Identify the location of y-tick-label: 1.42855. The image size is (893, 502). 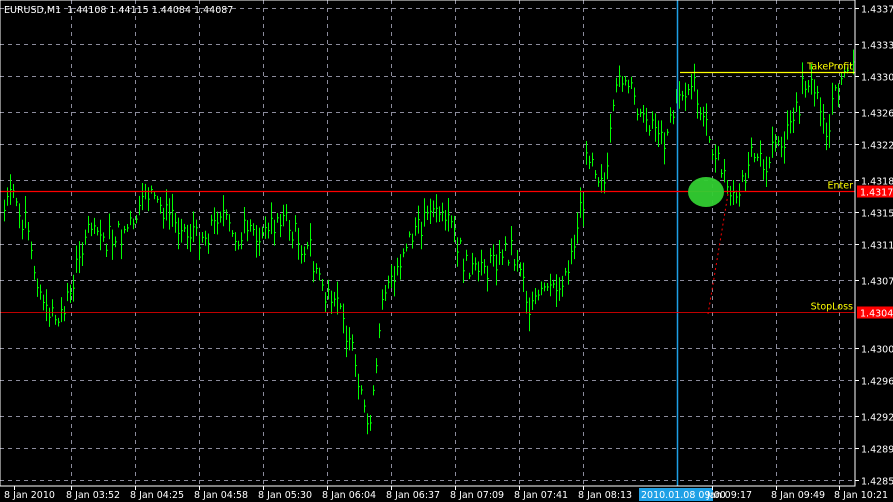
(877, 482).